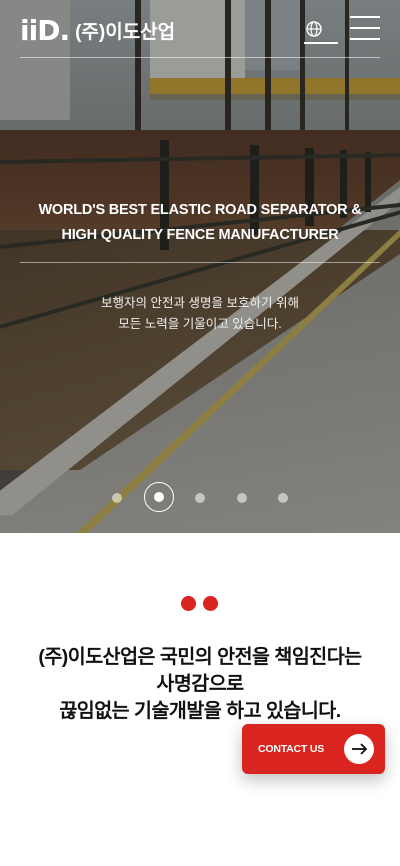 The image size is (400, 866). Describe the element at coordinates (321, 43) in the screenshot. I see `language-underline` at that location.